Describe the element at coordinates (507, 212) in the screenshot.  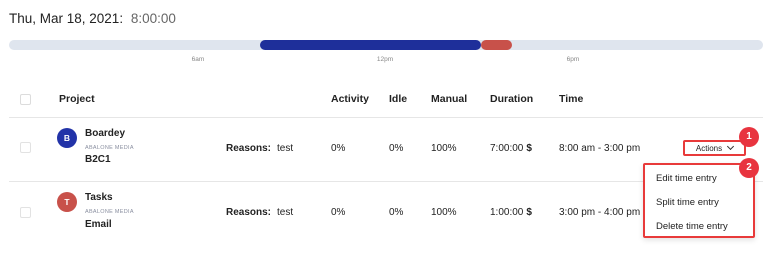
I see `duration-value: 1:00:00` at that location.